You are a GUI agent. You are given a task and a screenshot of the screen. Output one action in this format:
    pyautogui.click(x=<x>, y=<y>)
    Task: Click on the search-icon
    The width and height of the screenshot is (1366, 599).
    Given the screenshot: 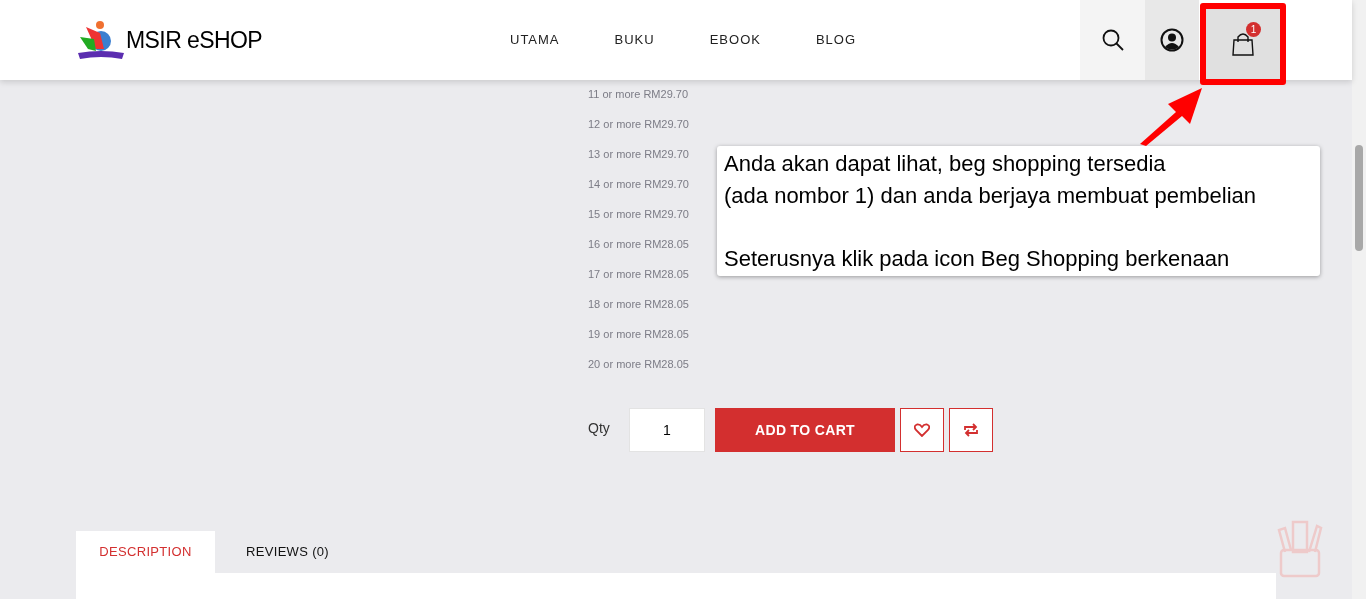 What is the action you would take?
    pyautogui.click(x=1112, y=40)
    